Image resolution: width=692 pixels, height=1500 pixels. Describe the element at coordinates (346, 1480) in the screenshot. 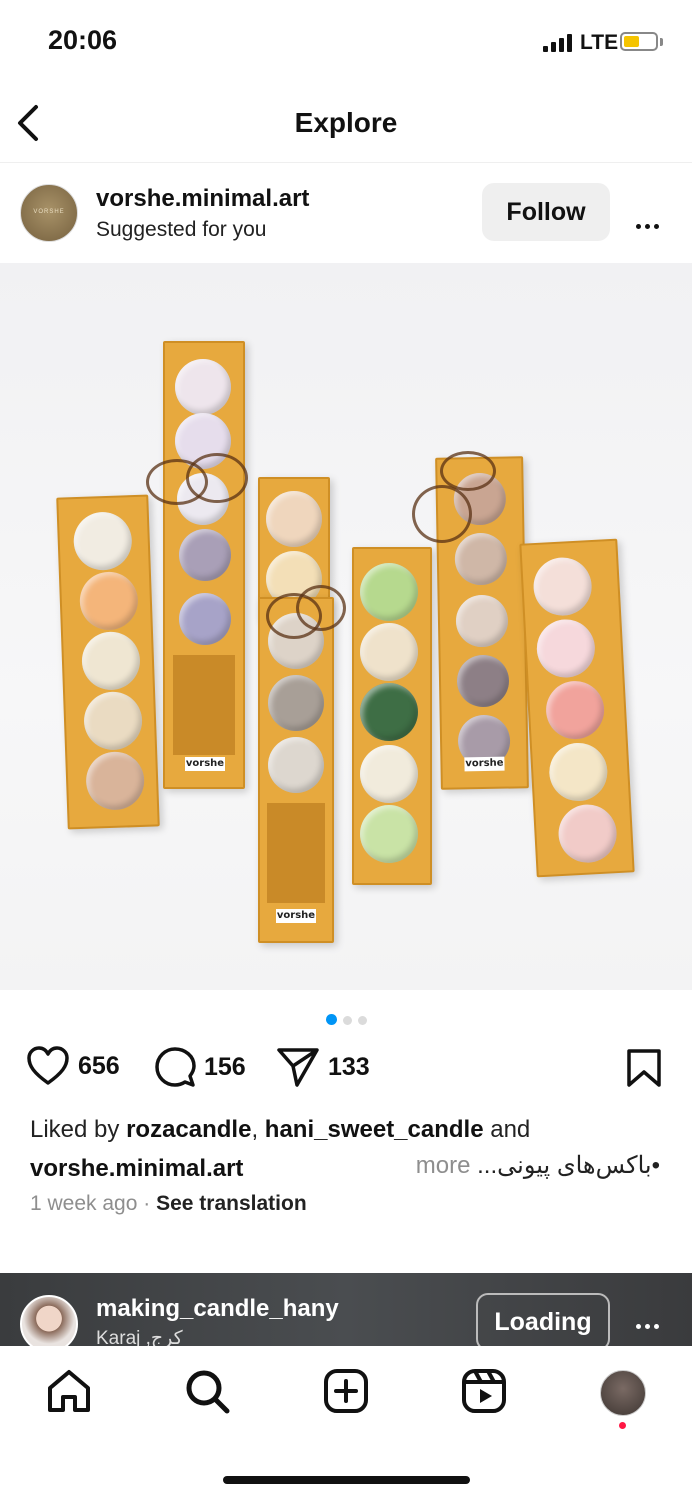

I see `home-indicator` at that location.